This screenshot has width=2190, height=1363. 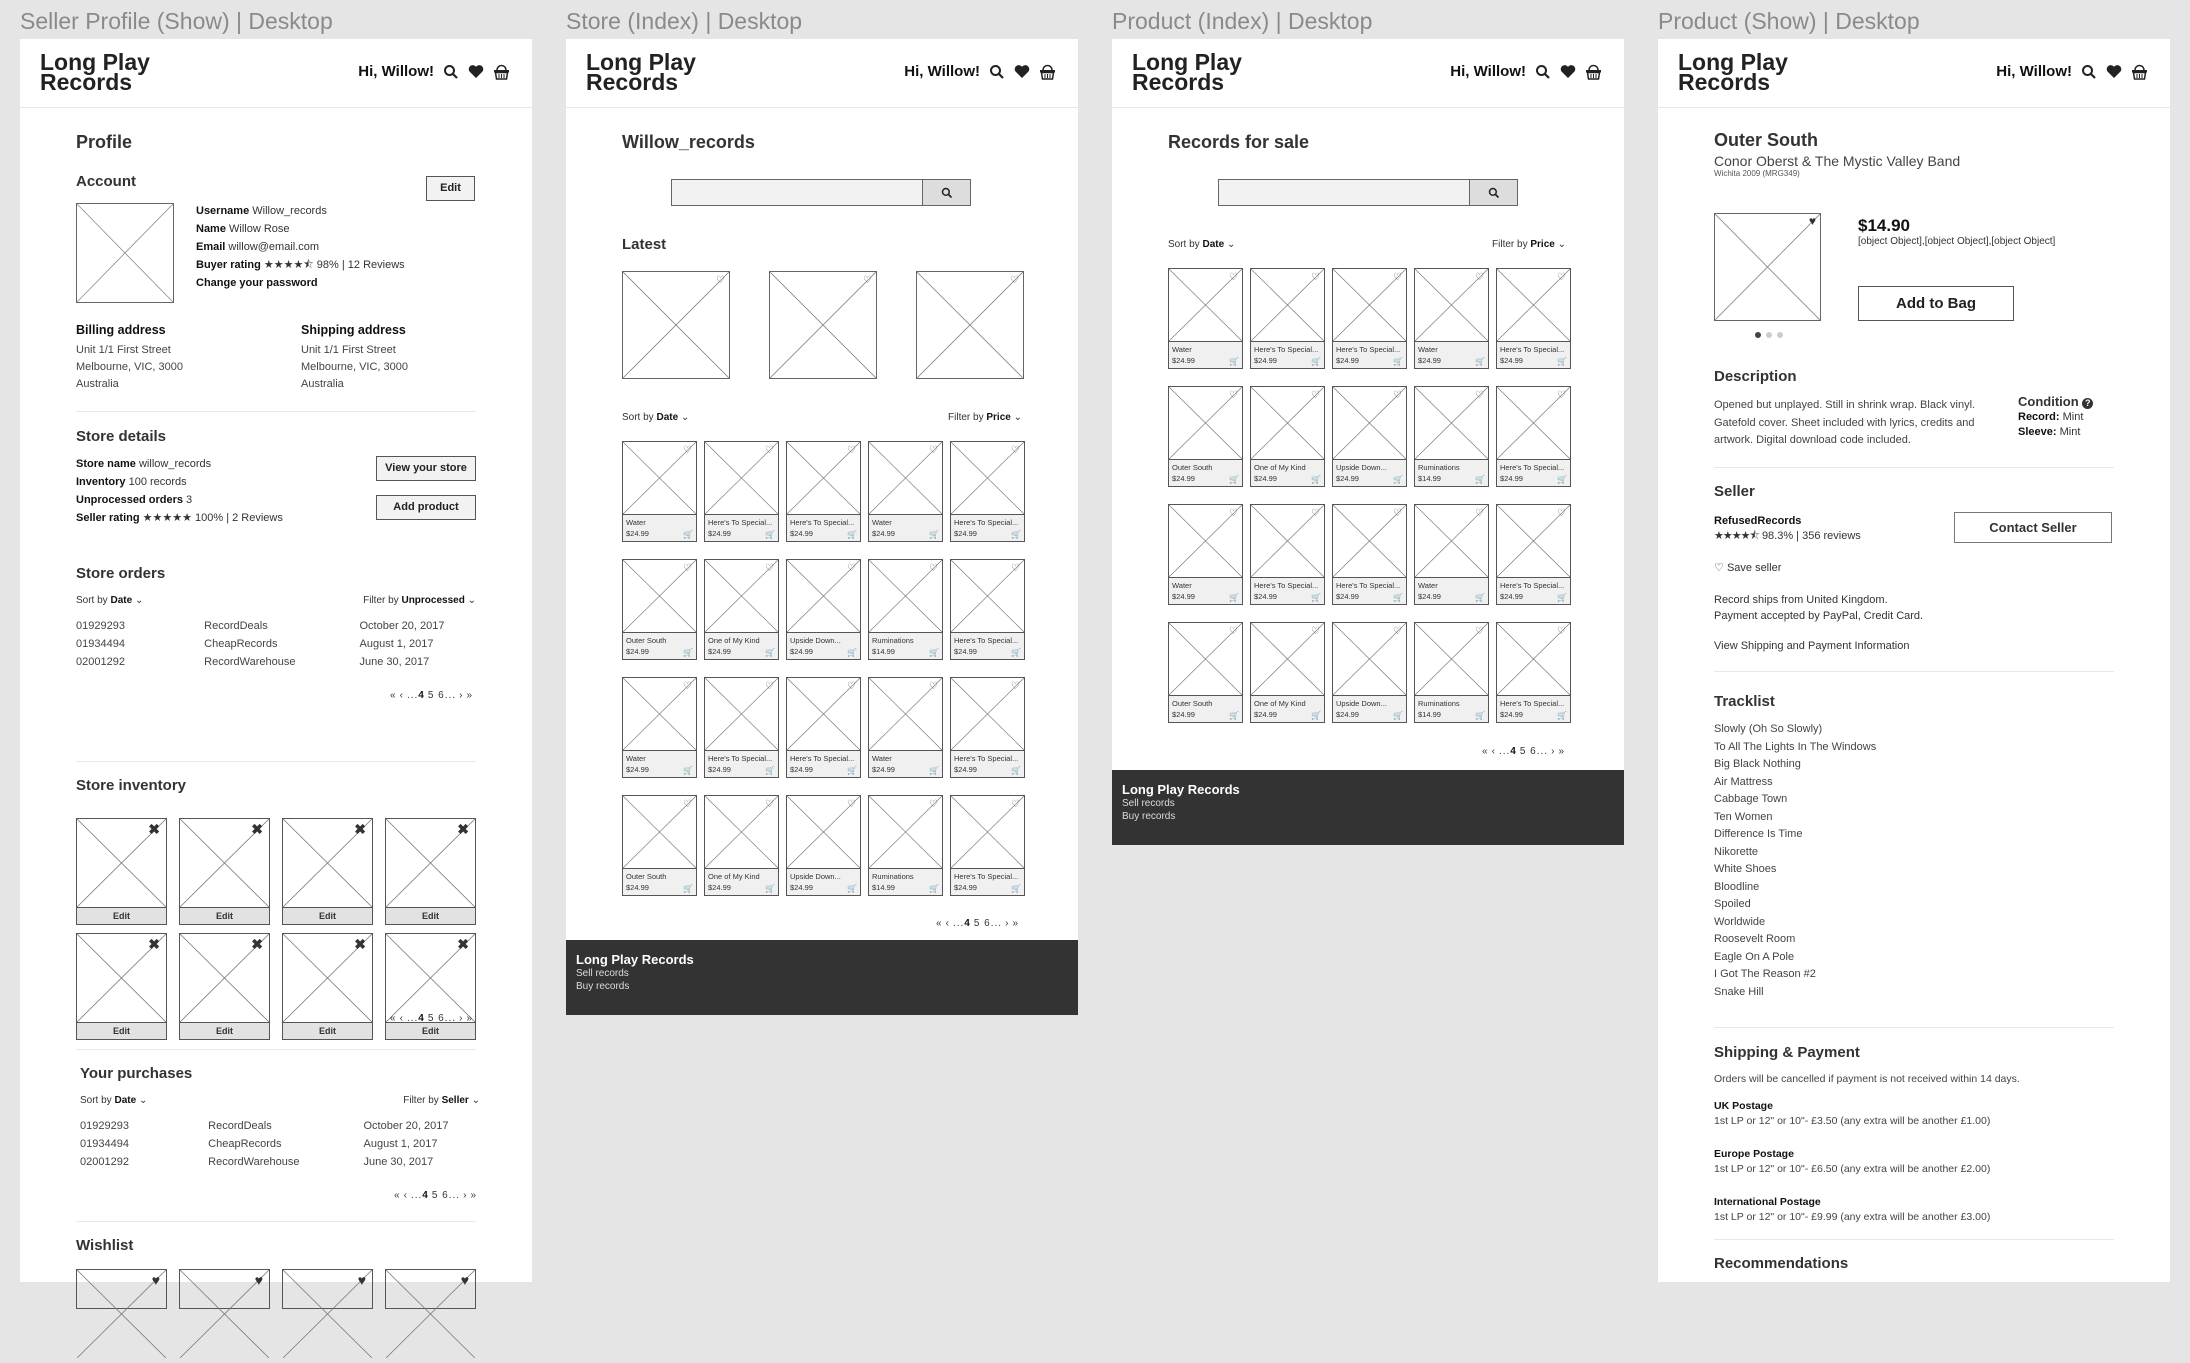 What do you see at coordinates (421, 695) in the screenshot?
I see `pager-current: 4` at bounding box center [421, 695].